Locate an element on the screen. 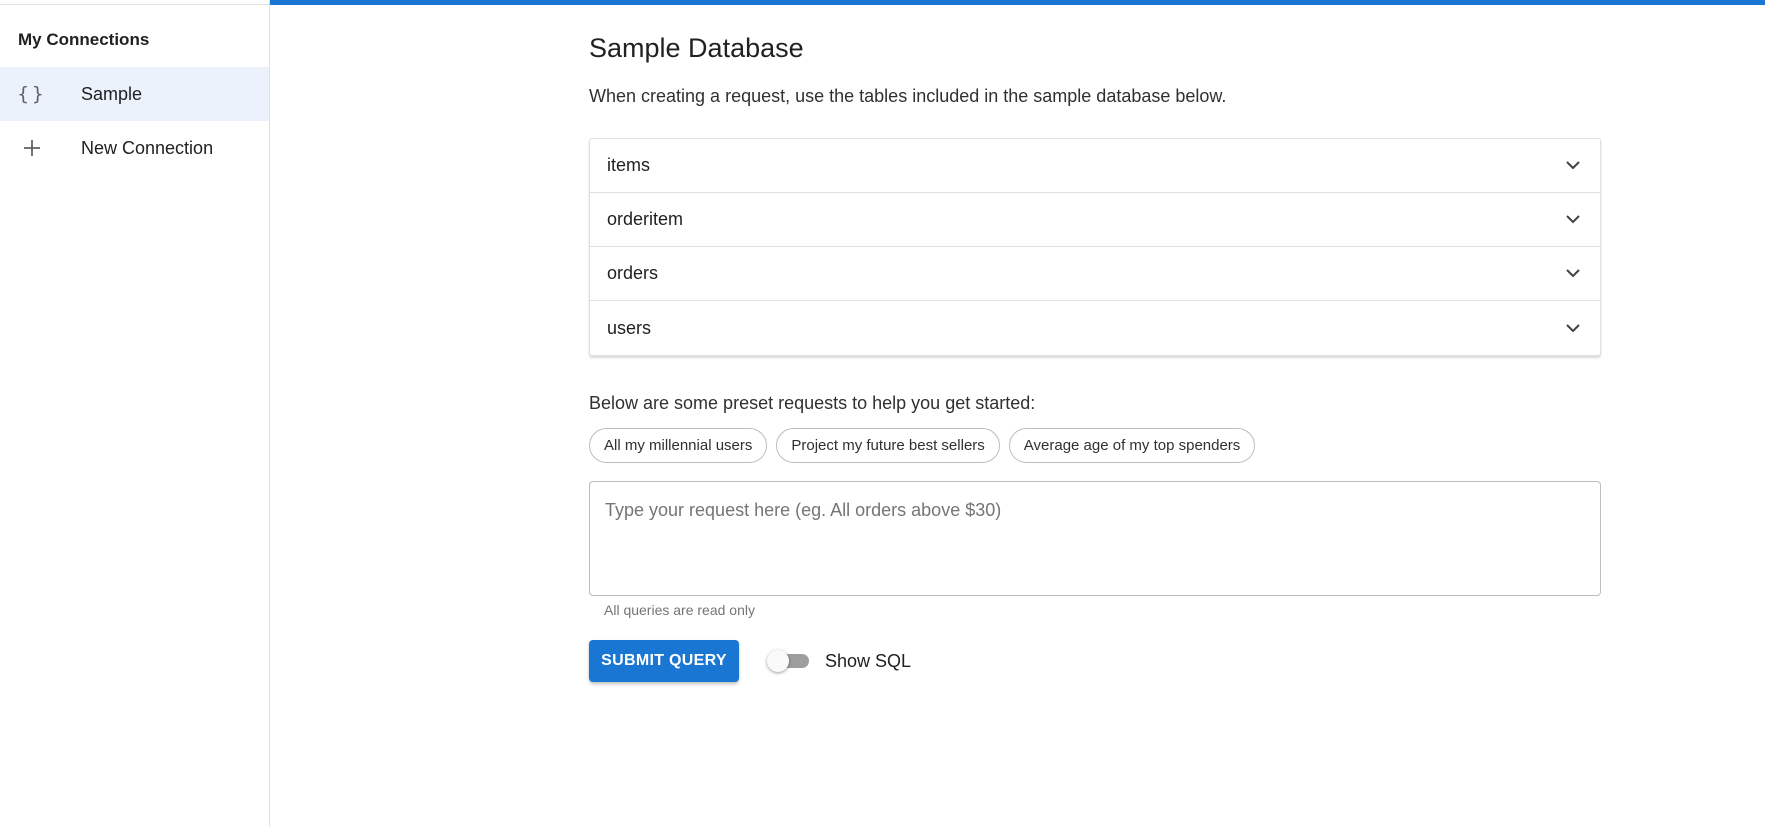  sidebar-item-new-connection: New Connection is located at coordinates (134, 148).